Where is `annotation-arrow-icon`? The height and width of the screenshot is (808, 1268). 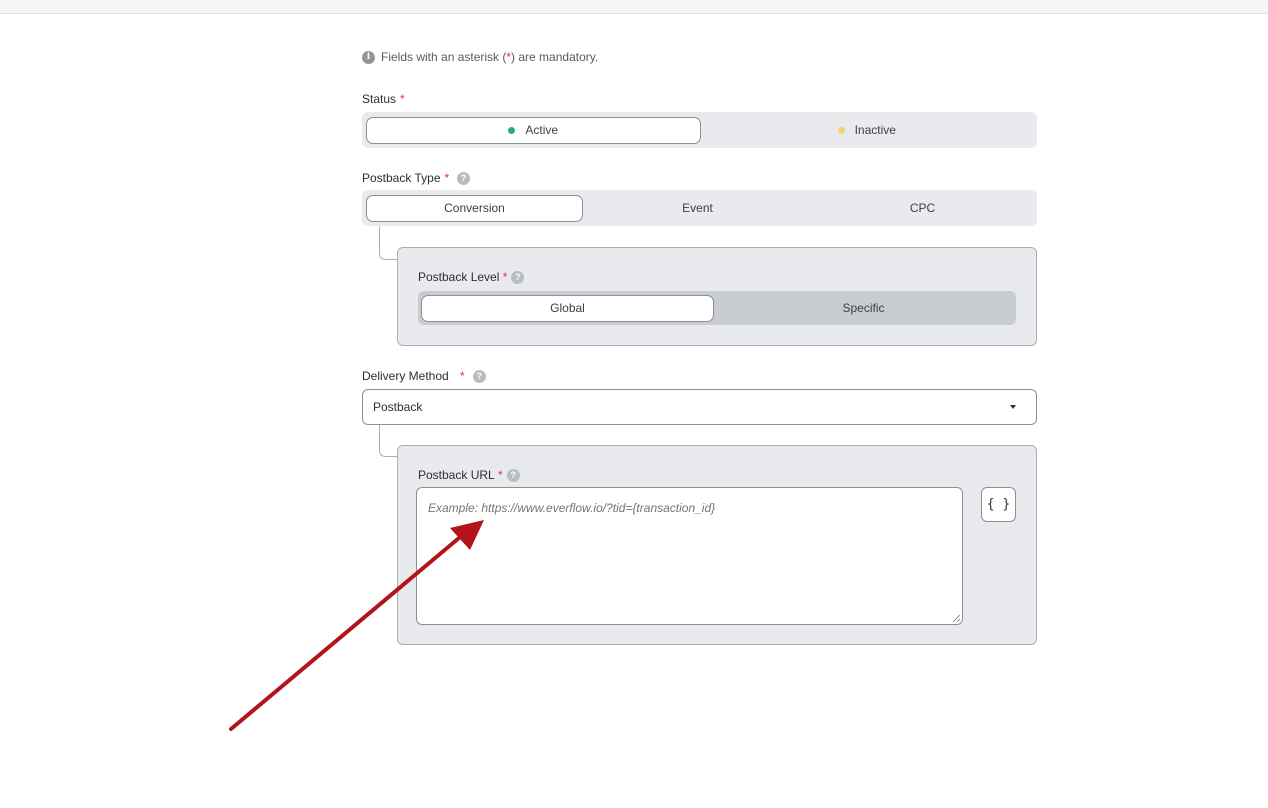 annotation-arrow-icon is located at coordinates (356, 625).